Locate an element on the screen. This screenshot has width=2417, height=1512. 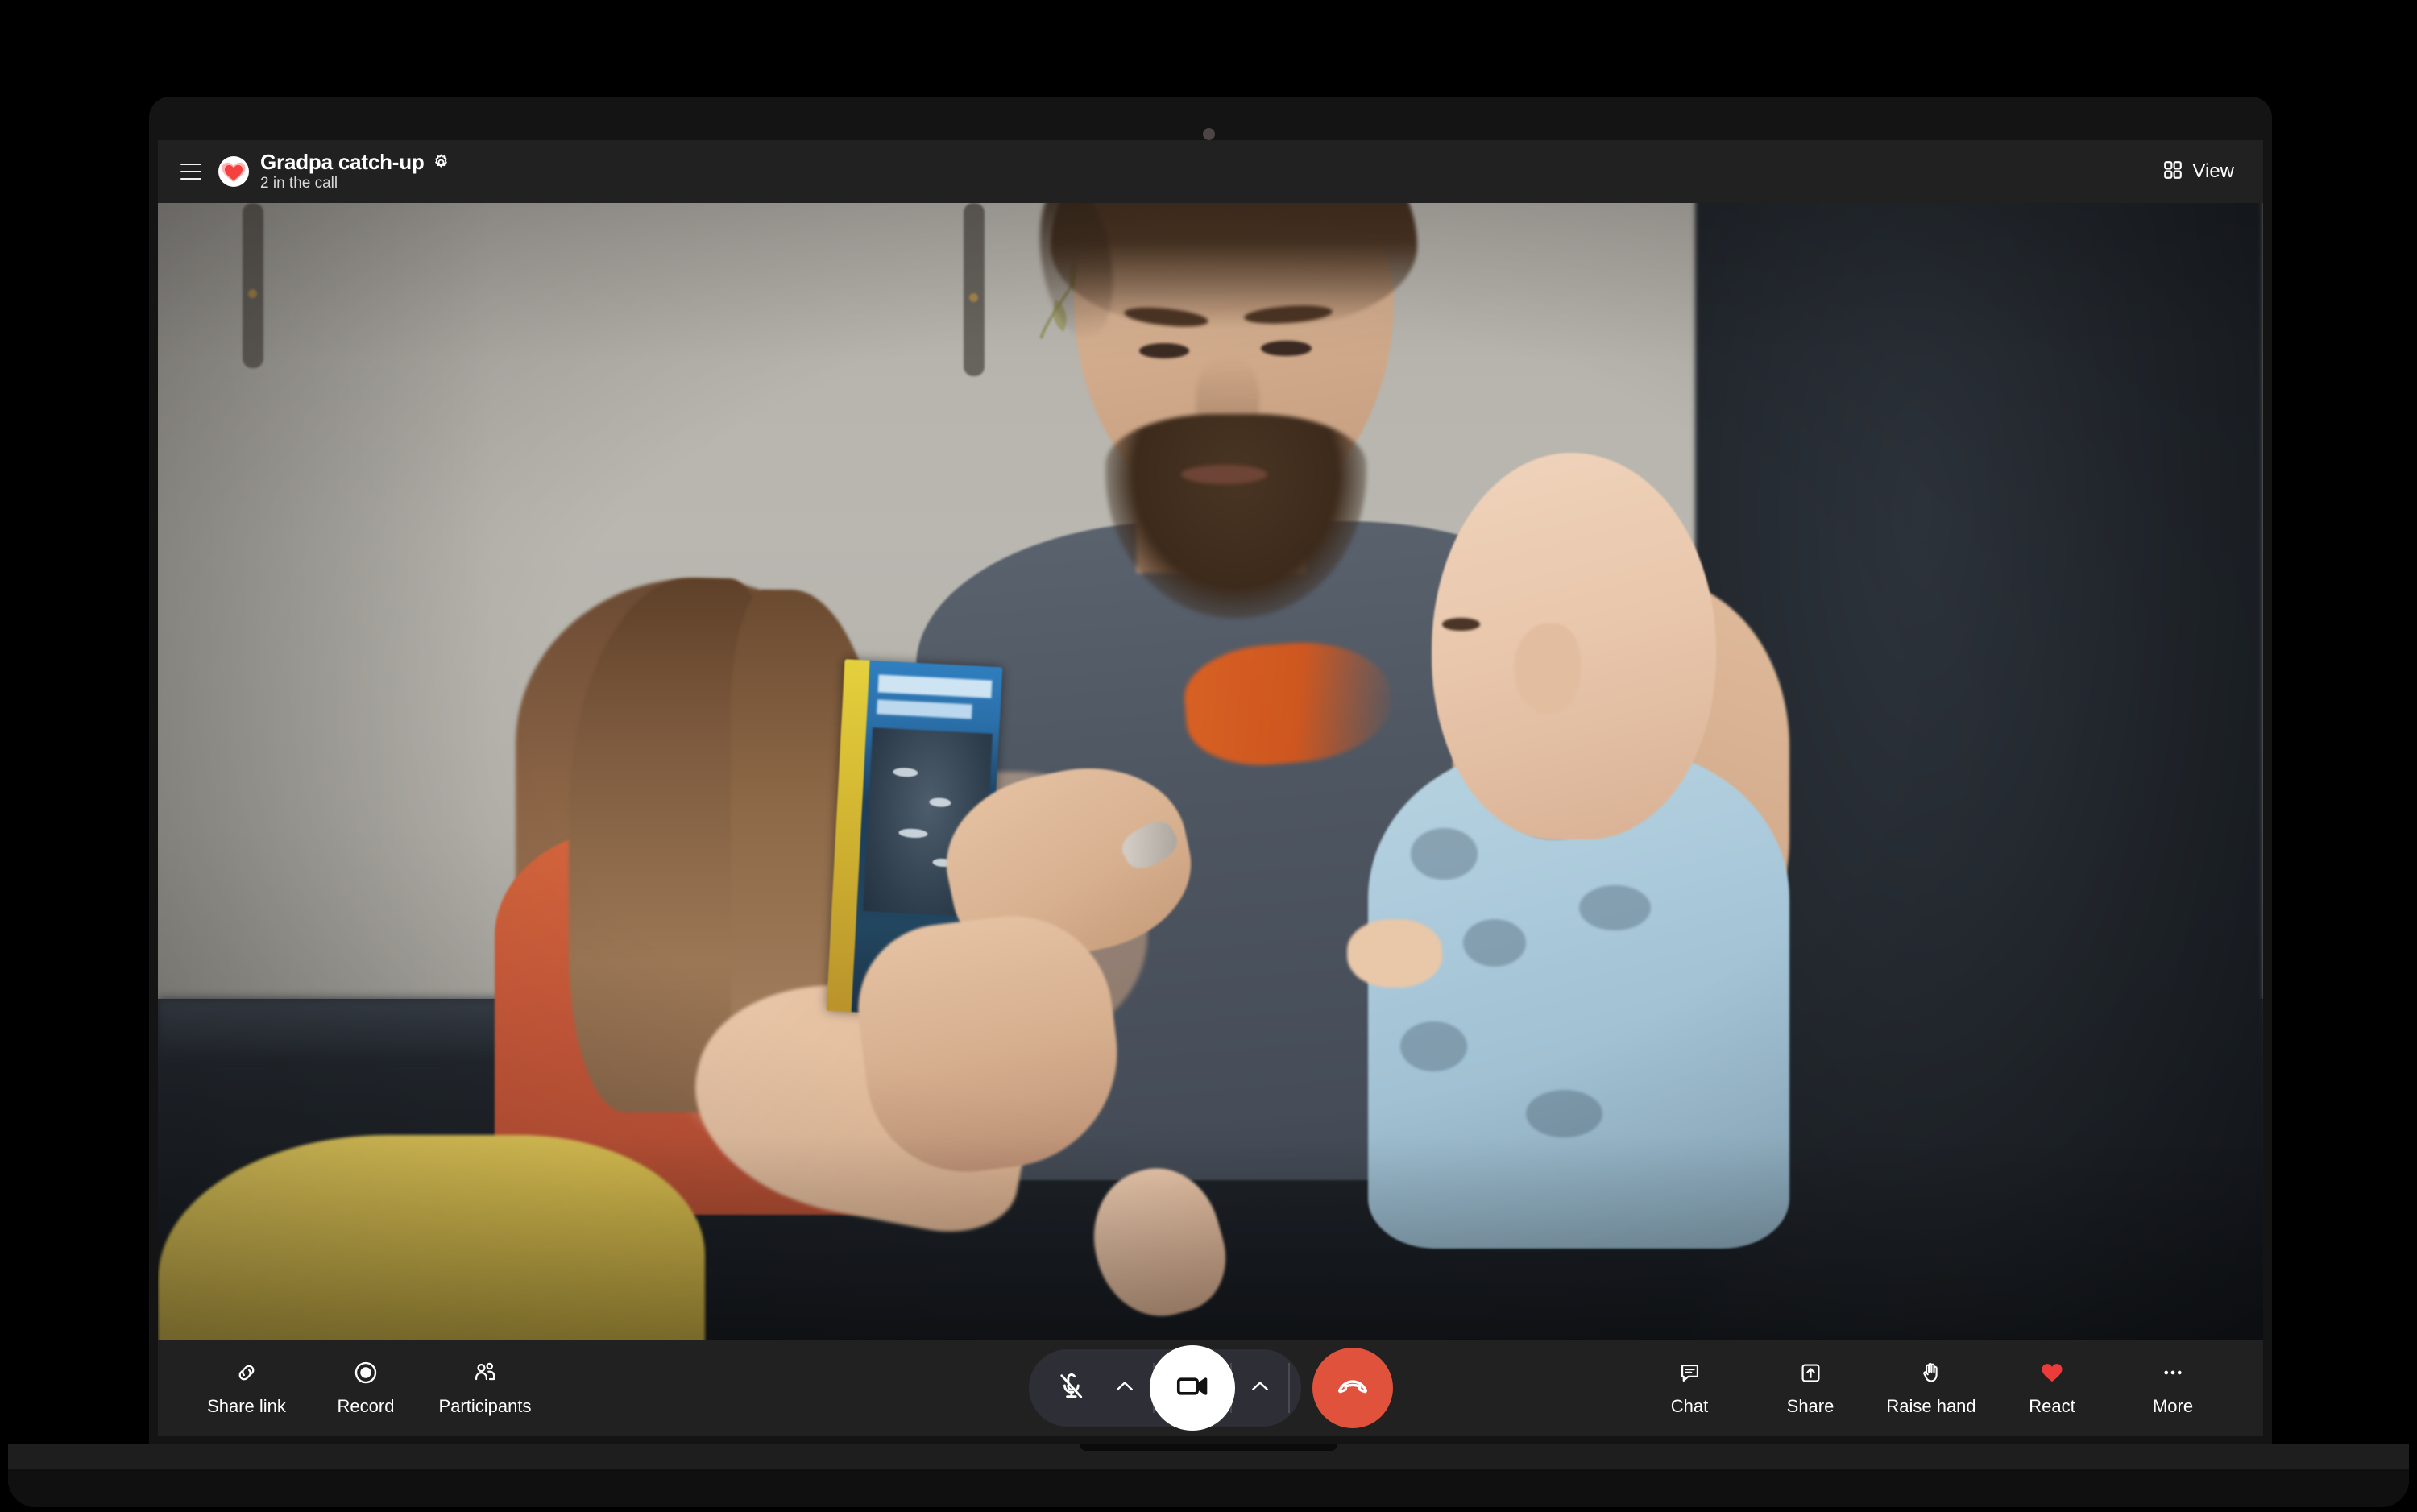
share-link-button: Share link is located at coordinates (247, 1388).